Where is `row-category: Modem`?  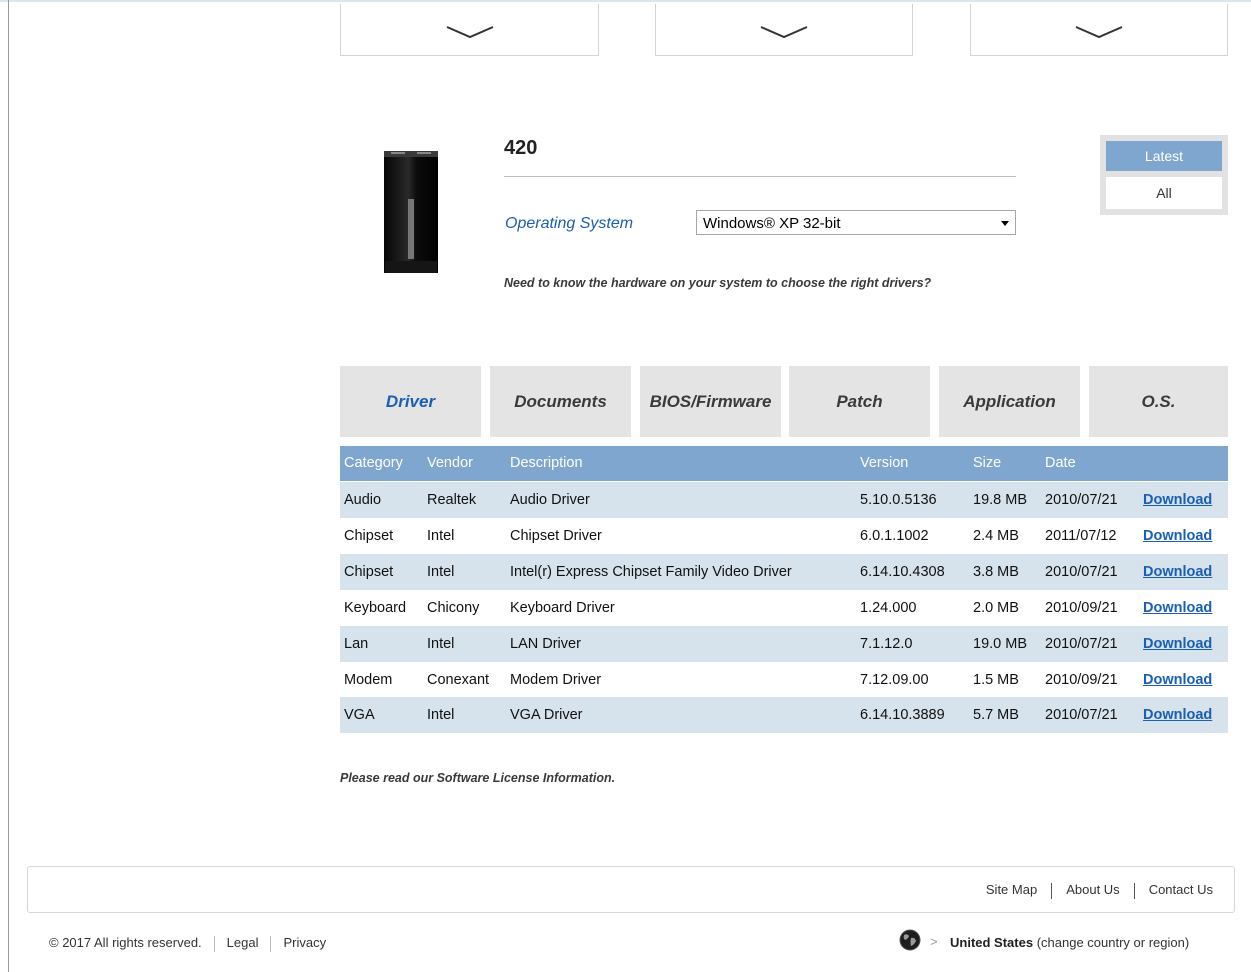
row-category: Modem is located at coordinates (368, 680).